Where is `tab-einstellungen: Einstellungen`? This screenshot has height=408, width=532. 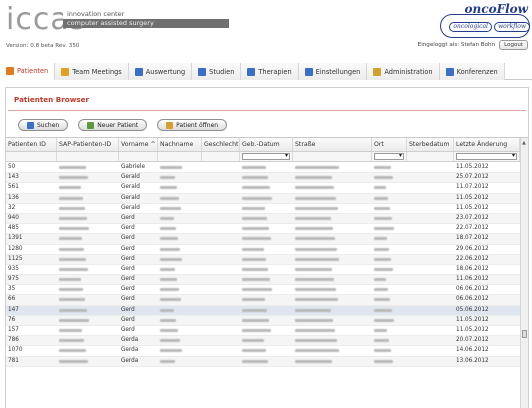
tab-einstellungen: Einstellungen is located at coordinates (333, 71).